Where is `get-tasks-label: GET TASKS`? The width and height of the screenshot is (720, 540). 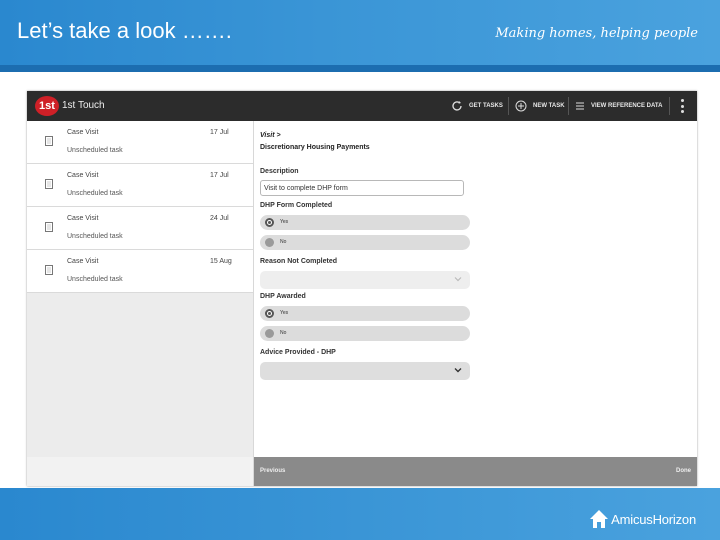 get-tasks-label: GET TASKS is located at coordinates (486, 106).